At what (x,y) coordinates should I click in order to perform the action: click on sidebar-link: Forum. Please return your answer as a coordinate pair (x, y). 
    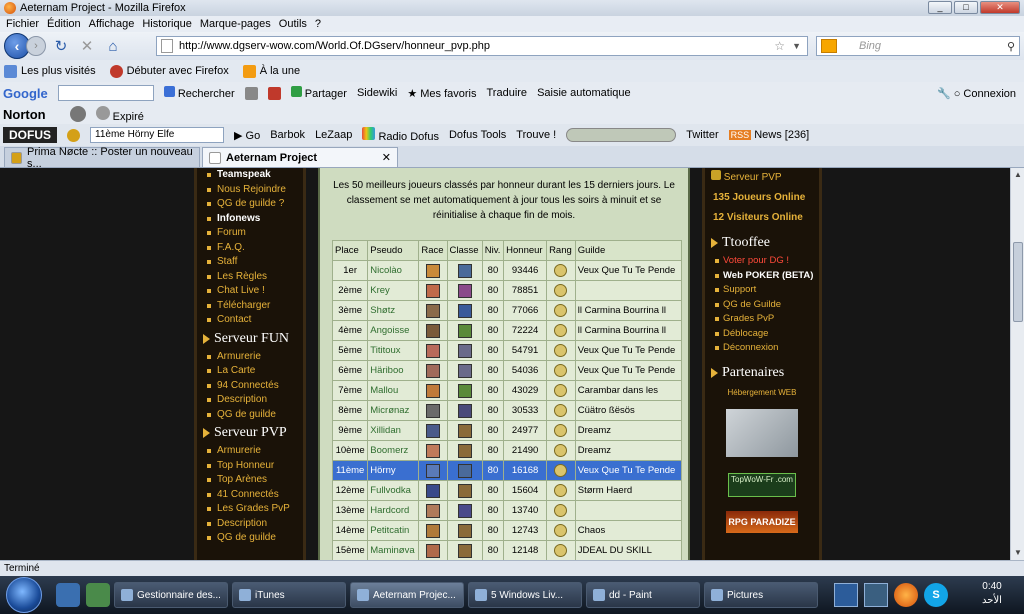
    Looking at the image, I should click on (250, 233).